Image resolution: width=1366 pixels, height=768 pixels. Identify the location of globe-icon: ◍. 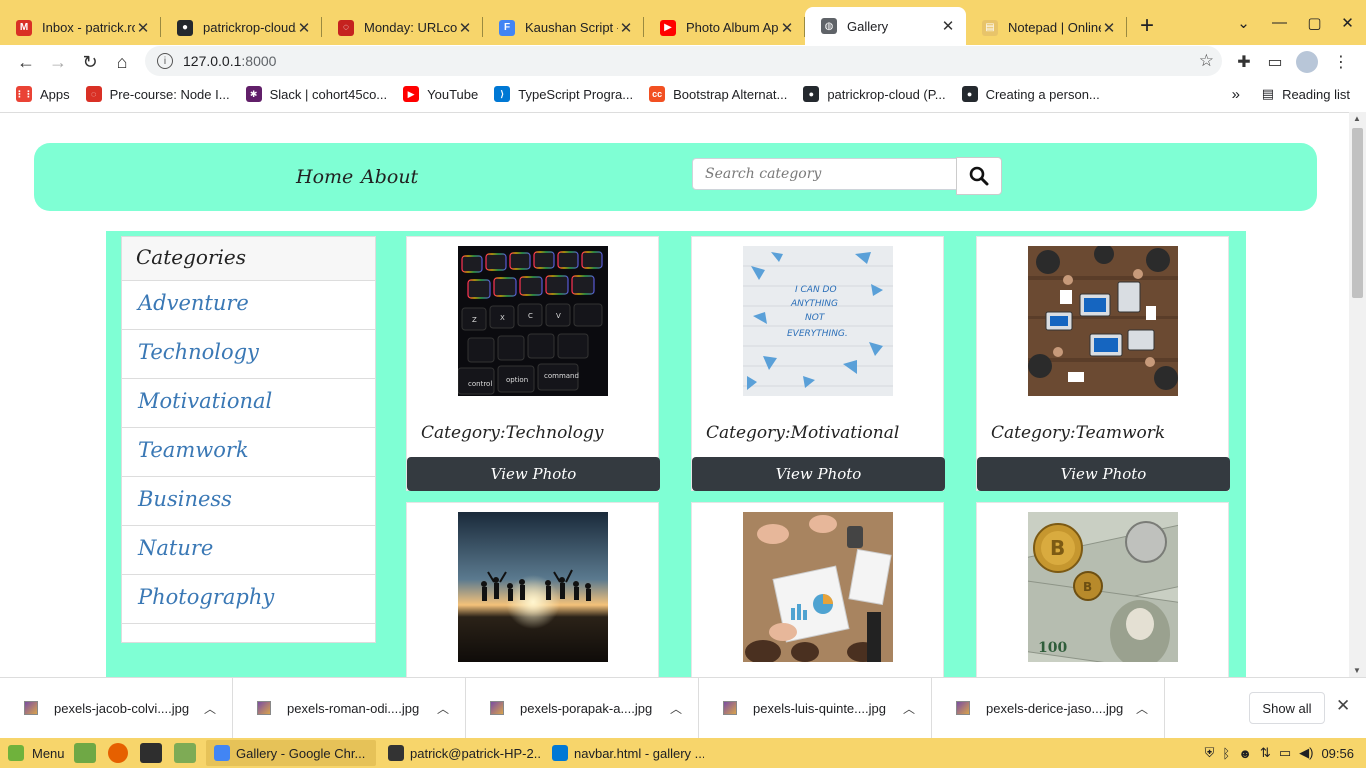
(829, 26).